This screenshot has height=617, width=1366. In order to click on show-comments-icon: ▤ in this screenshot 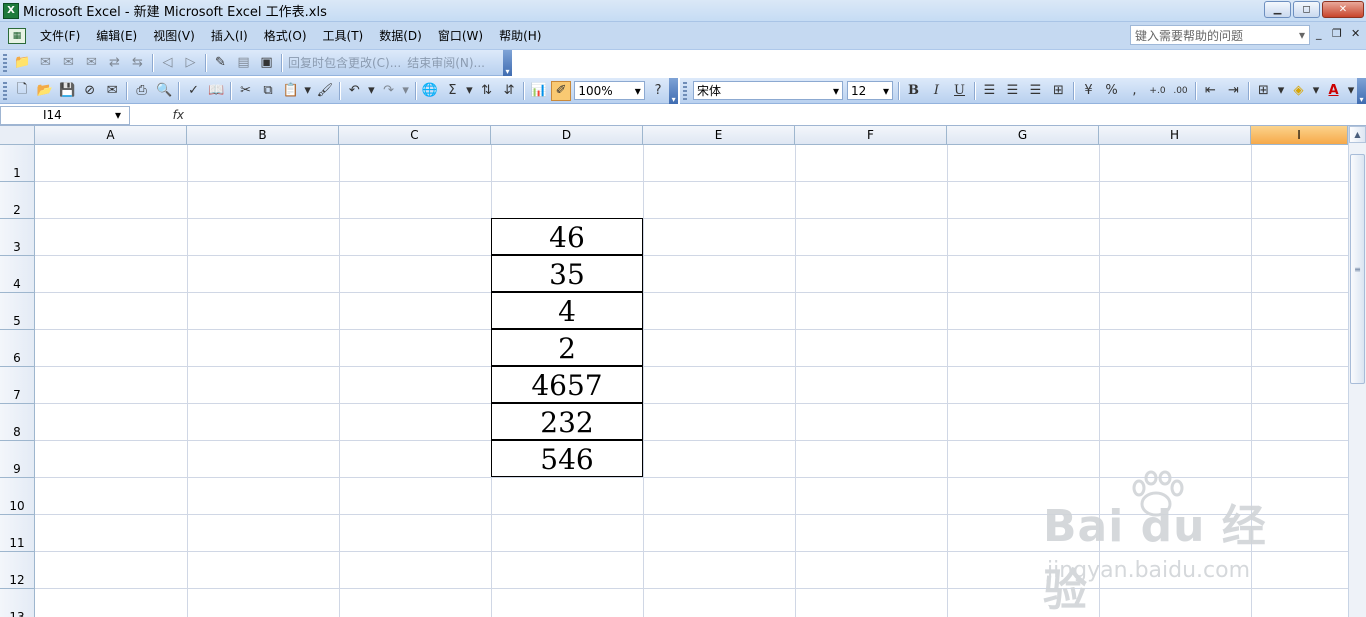, I will do `click(243, 63)`.